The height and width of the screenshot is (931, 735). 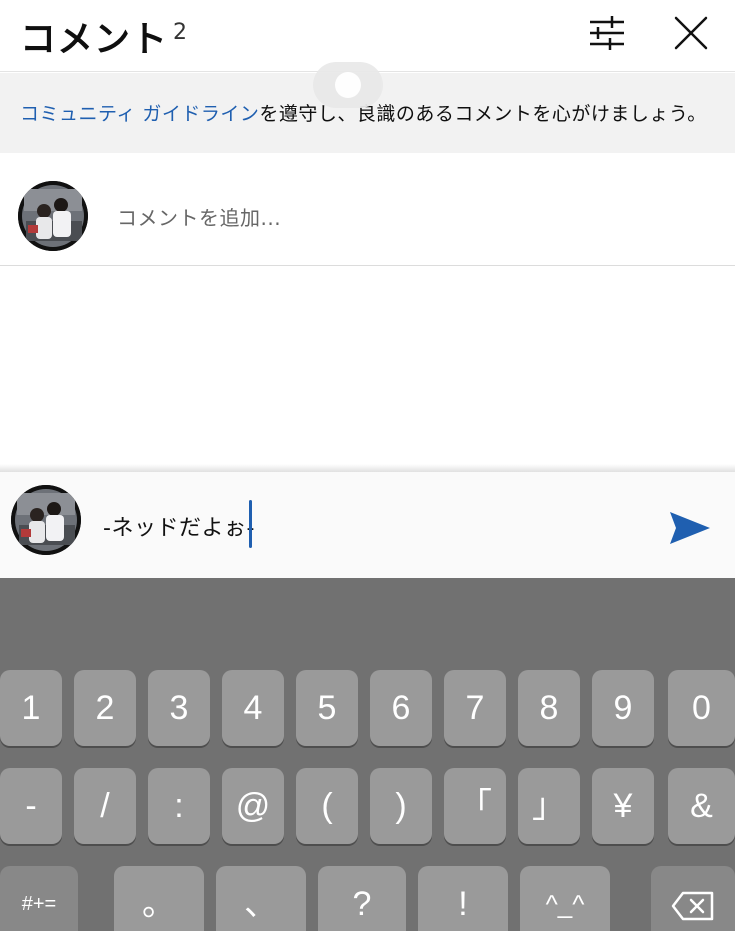 What do you see at coordinates (105, 708) in the screenshot?
I see `key: 2` at bounding box center [105, 708].